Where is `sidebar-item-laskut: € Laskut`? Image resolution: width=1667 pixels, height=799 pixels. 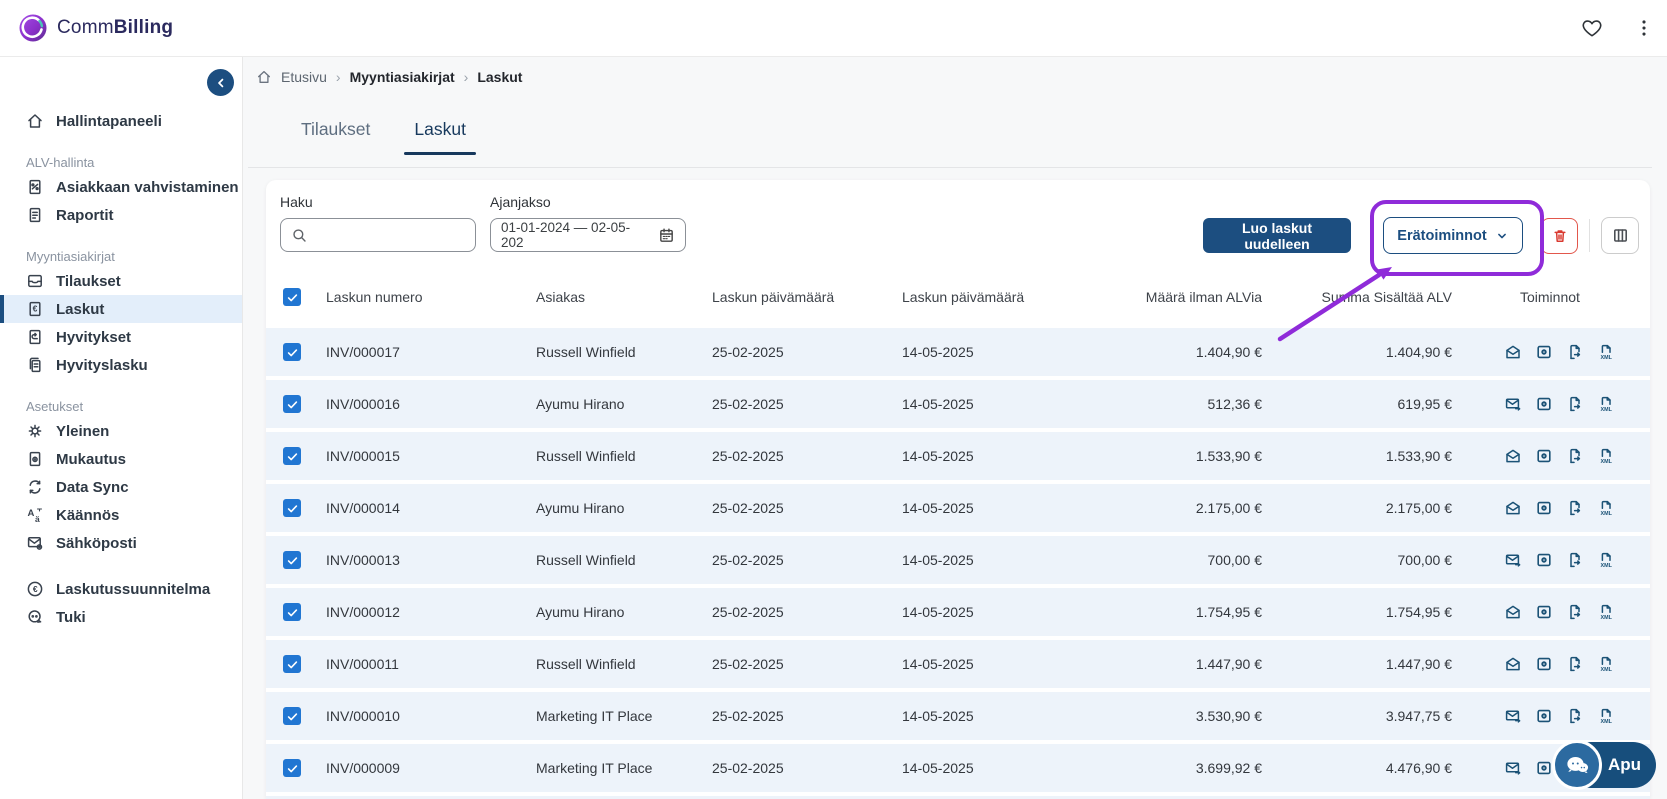
sidebar-item-laskut: € Laskut is located at coordinates (121, 309).